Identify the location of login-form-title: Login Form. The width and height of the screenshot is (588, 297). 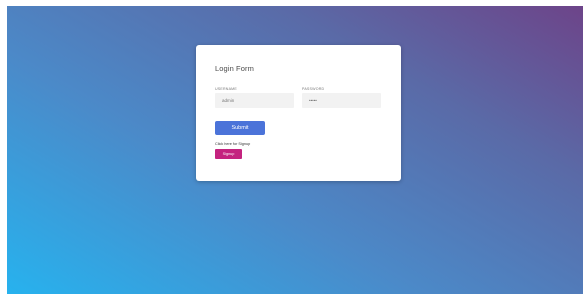
(234, 68).